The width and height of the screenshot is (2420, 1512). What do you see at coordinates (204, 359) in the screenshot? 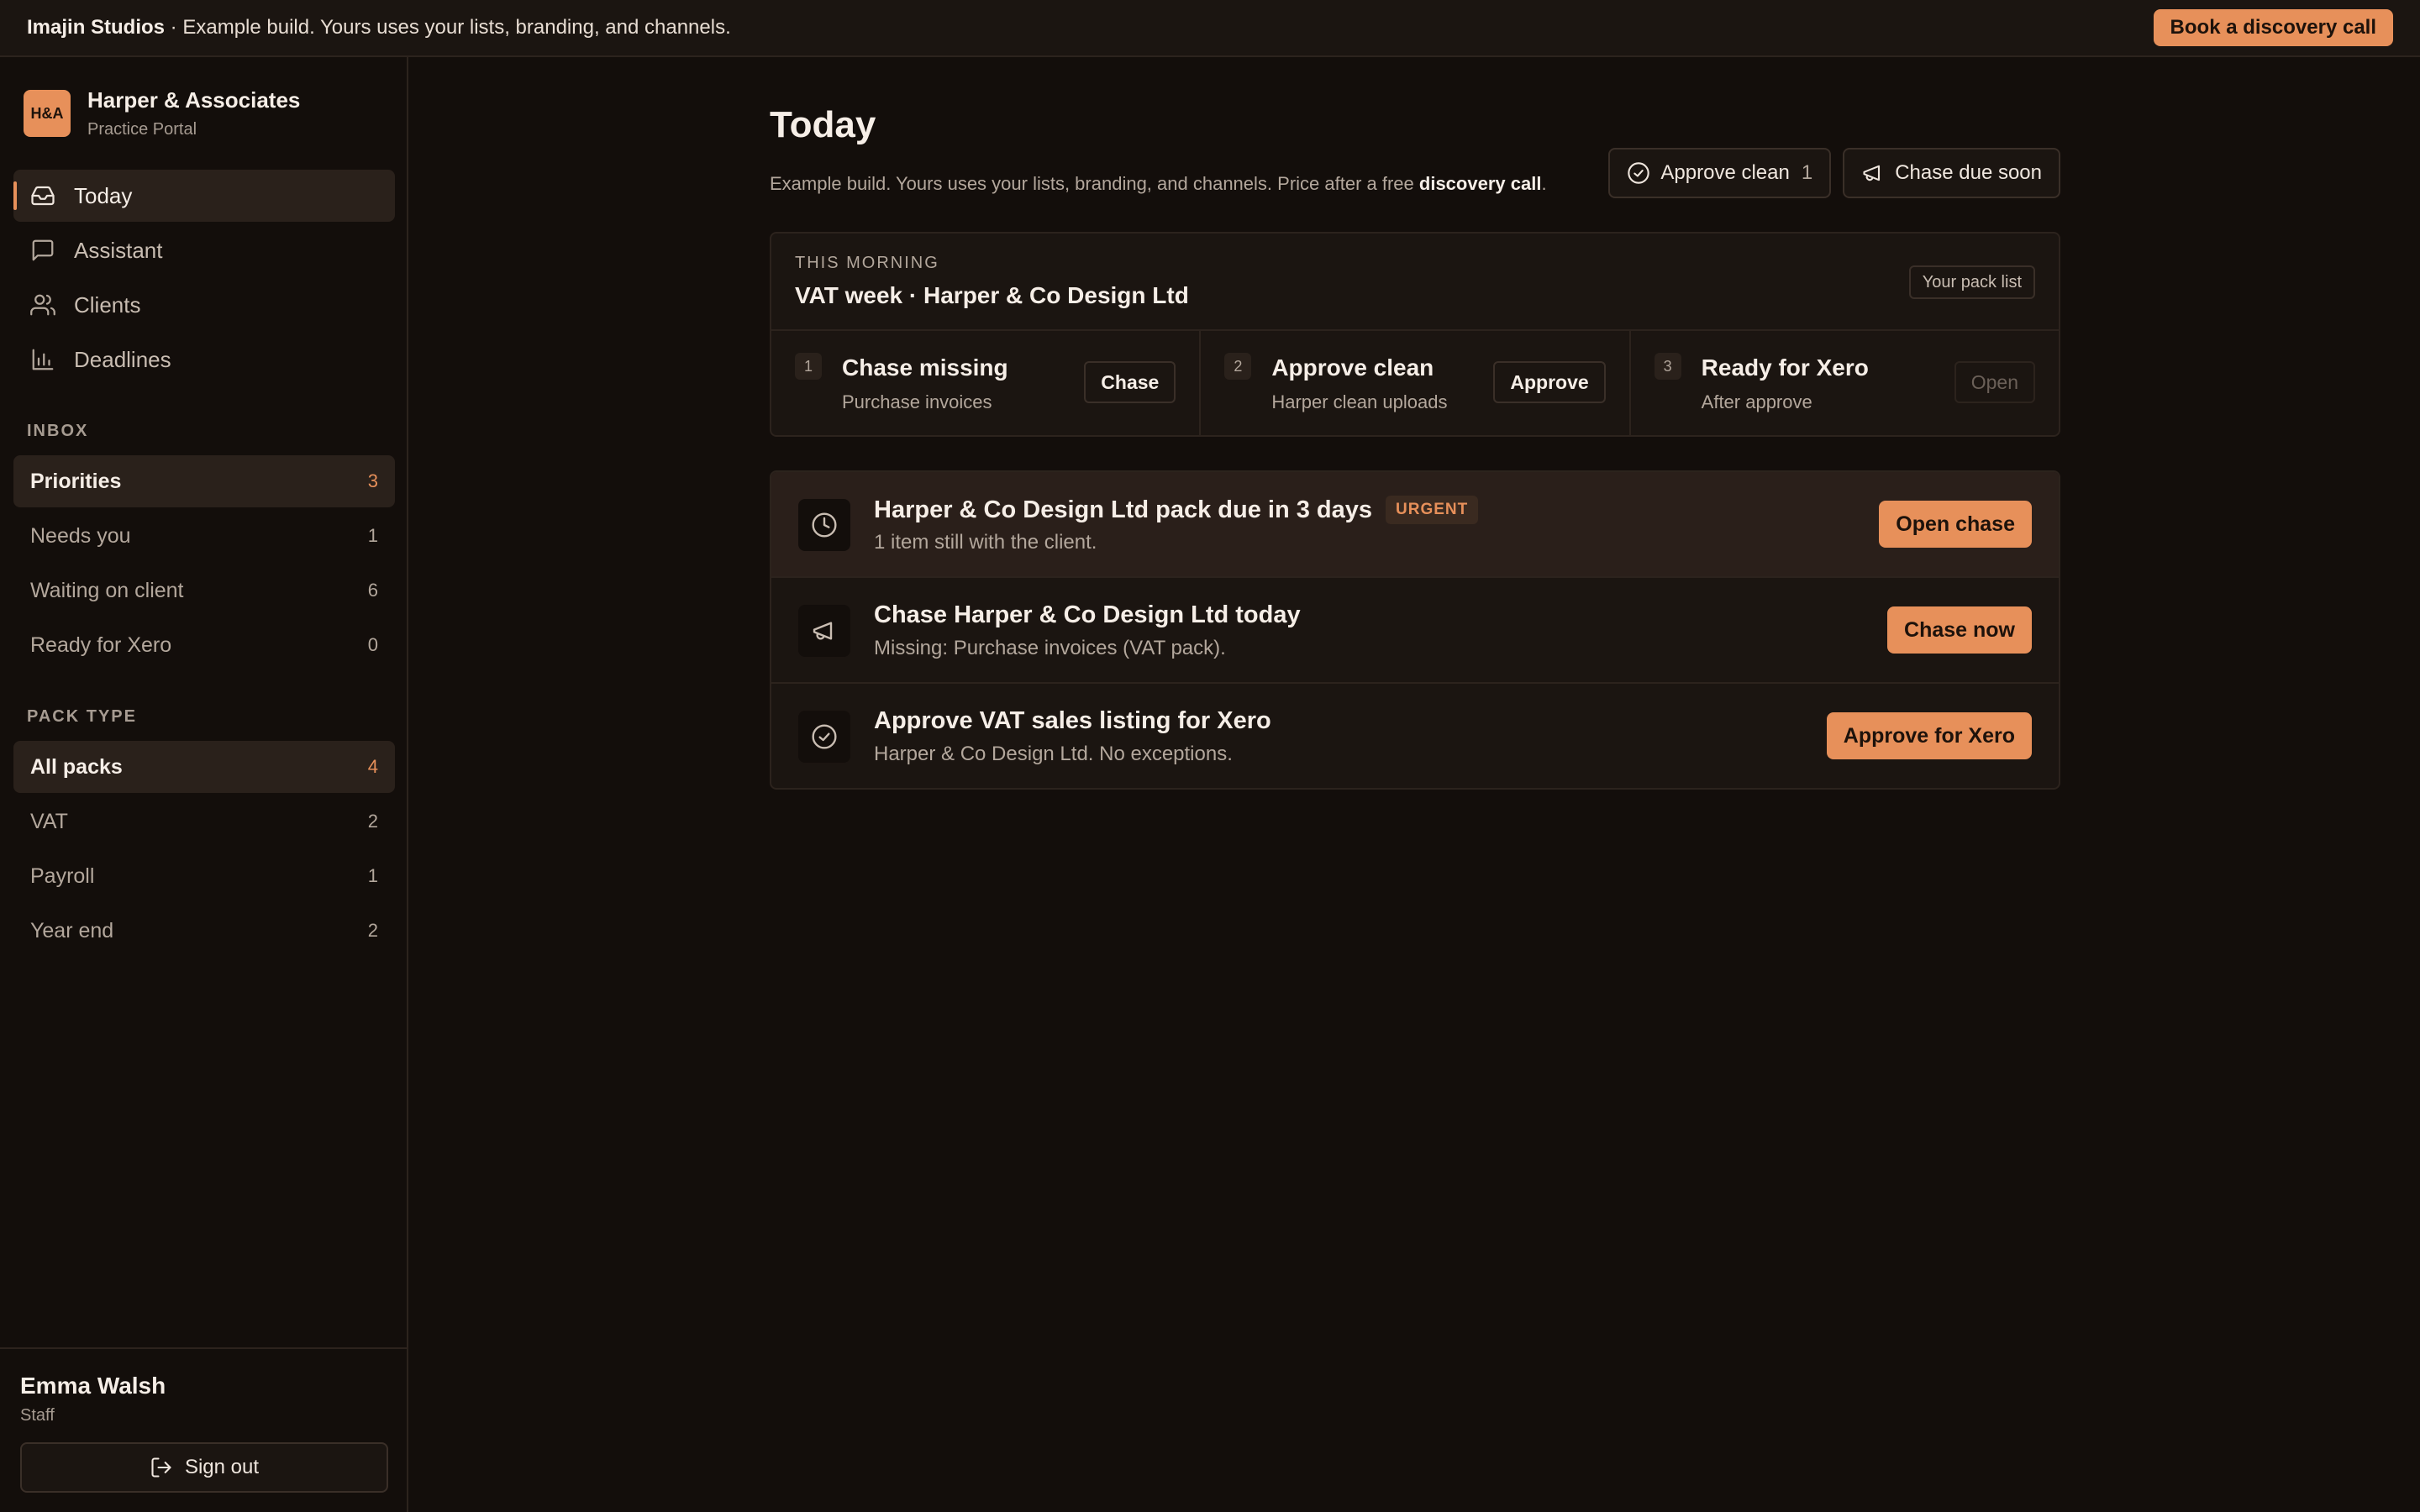
I see `nav-item-deadlines: Deadlines` at bounding box center [204, 359].